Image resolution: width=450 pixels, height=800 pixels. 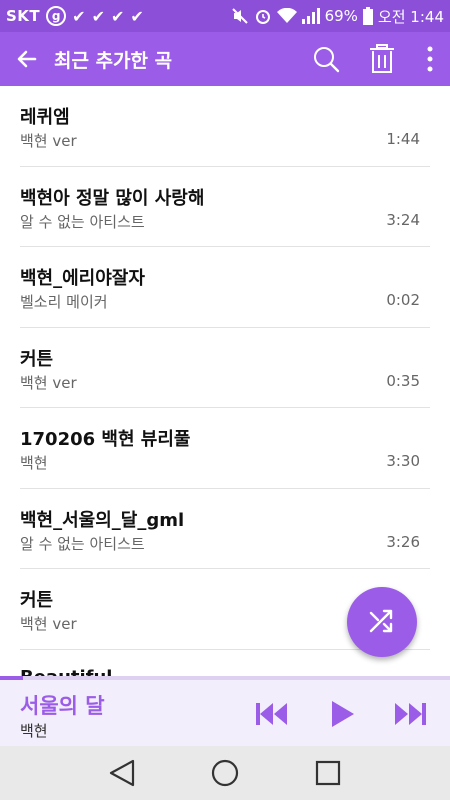 I want to click on clock: 오전 1:44, so click(x=410, y=16).